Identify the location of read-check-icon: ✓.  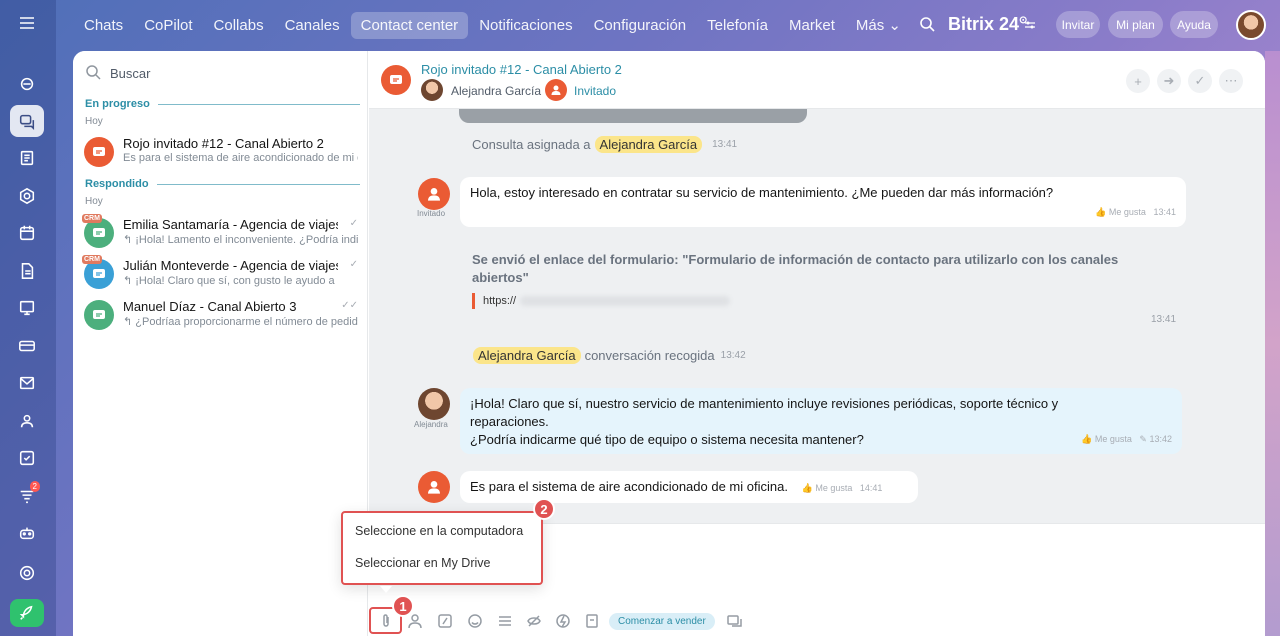
(353, 223).